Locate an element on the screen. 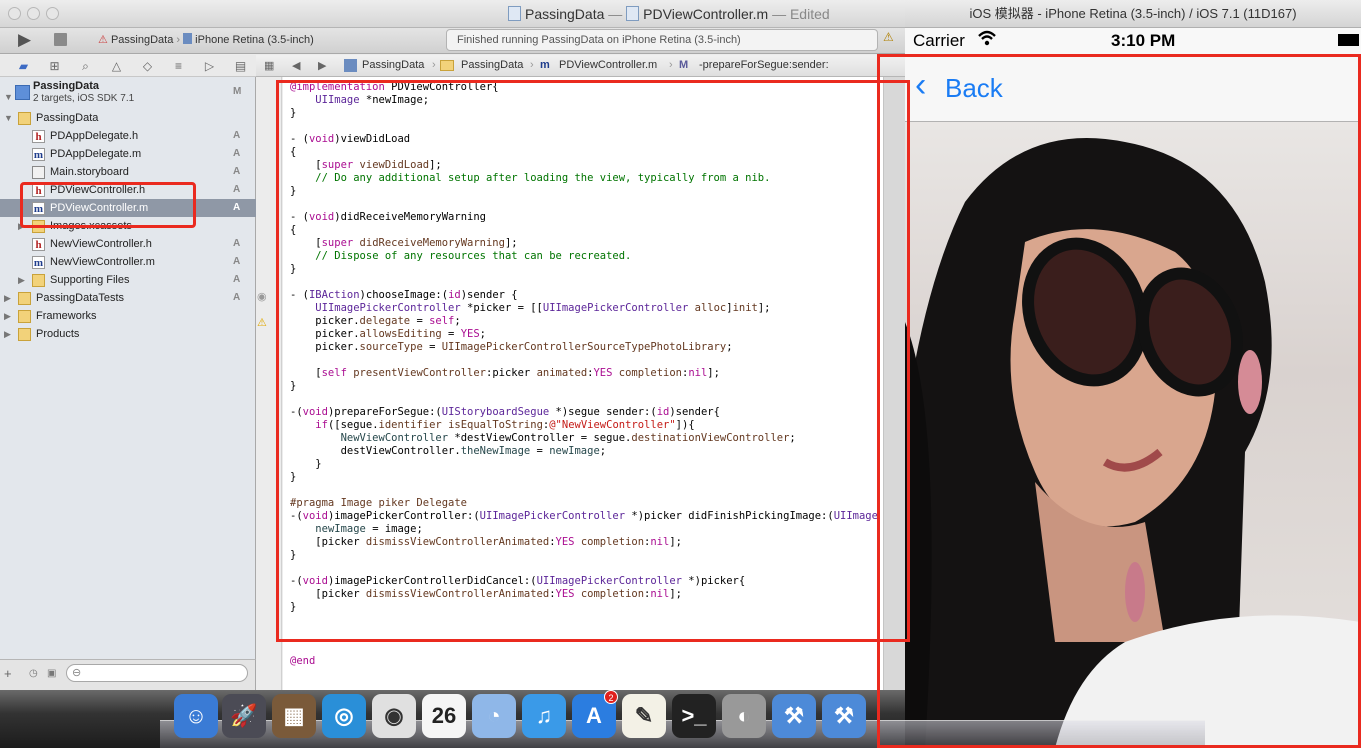 The width and height of the screenshot is (1361, 748). textedit-icon: ✎ is located at coordinates (644, 716).